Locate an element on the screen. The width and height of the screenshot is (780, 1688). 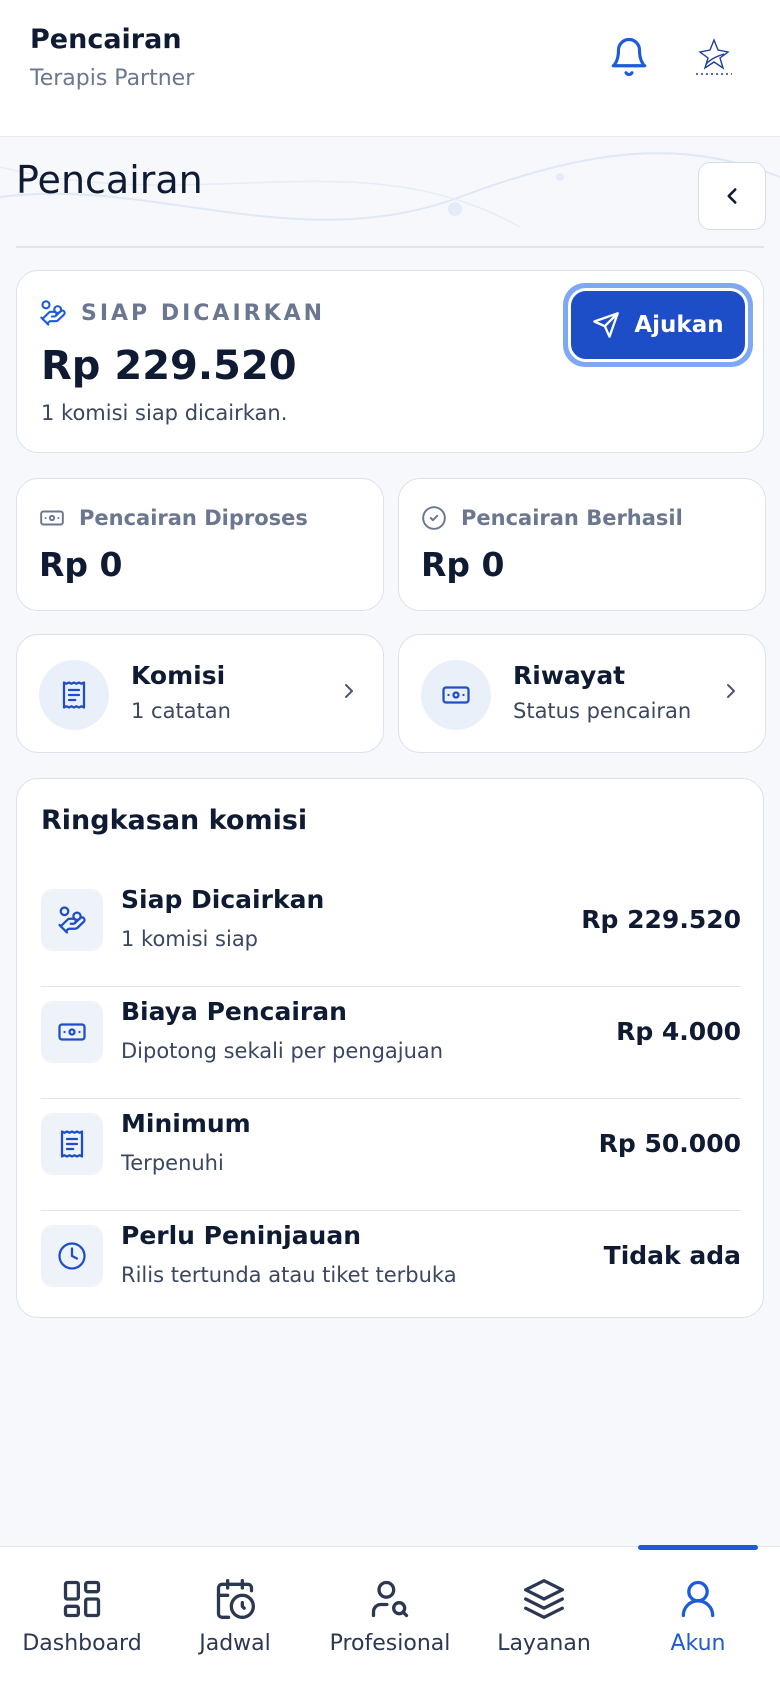
summary-row-subtitle: Terpenuhi is located at coordinates (172, 1163).